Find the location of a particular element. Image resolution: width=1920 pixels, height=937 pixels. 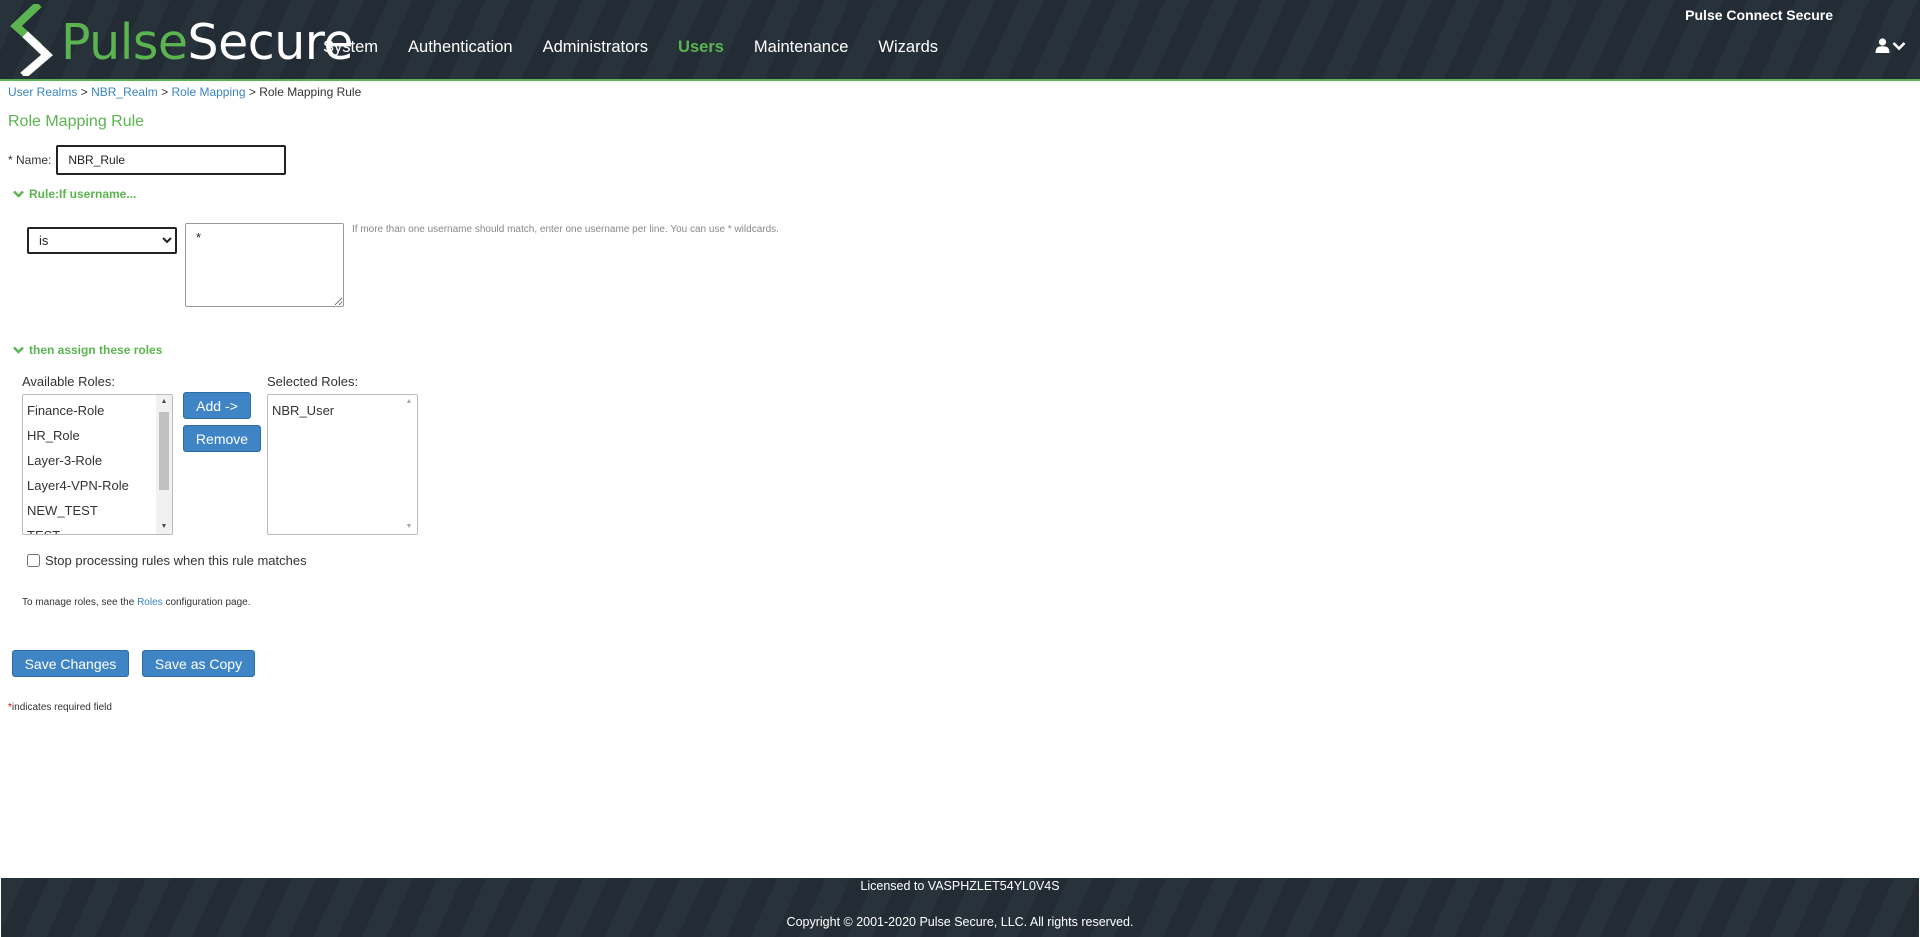

breadcrumb-current: Role Mapping Rule is located at coordinates (310, 92).